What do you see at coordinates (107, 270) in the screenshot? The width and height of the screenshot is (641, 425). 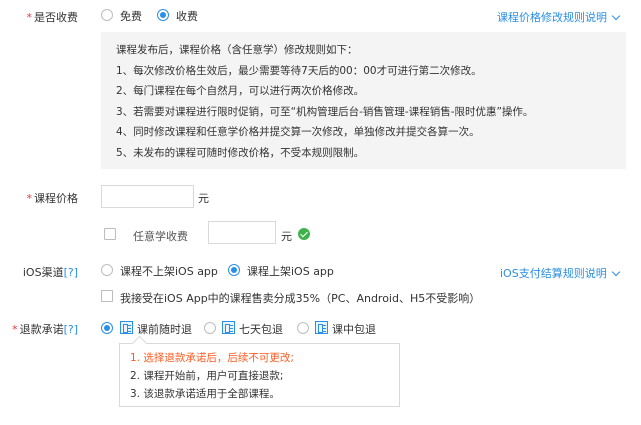 I see `radio-ios-off` at bounding box center [107, 270].